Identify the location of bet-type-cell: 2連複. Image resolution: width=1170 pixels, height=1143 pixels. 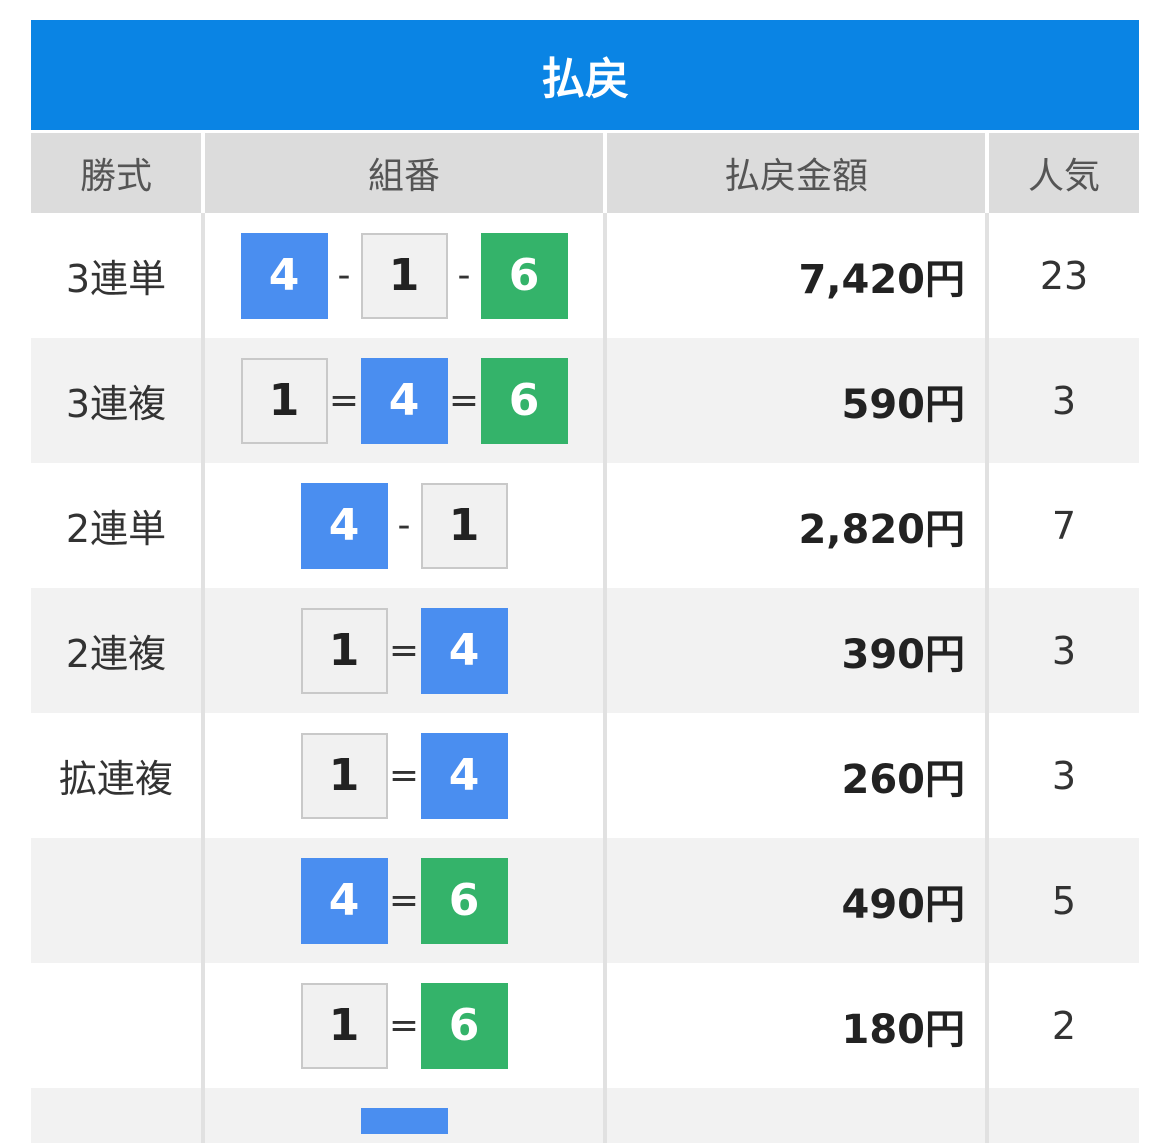
(117, 650).